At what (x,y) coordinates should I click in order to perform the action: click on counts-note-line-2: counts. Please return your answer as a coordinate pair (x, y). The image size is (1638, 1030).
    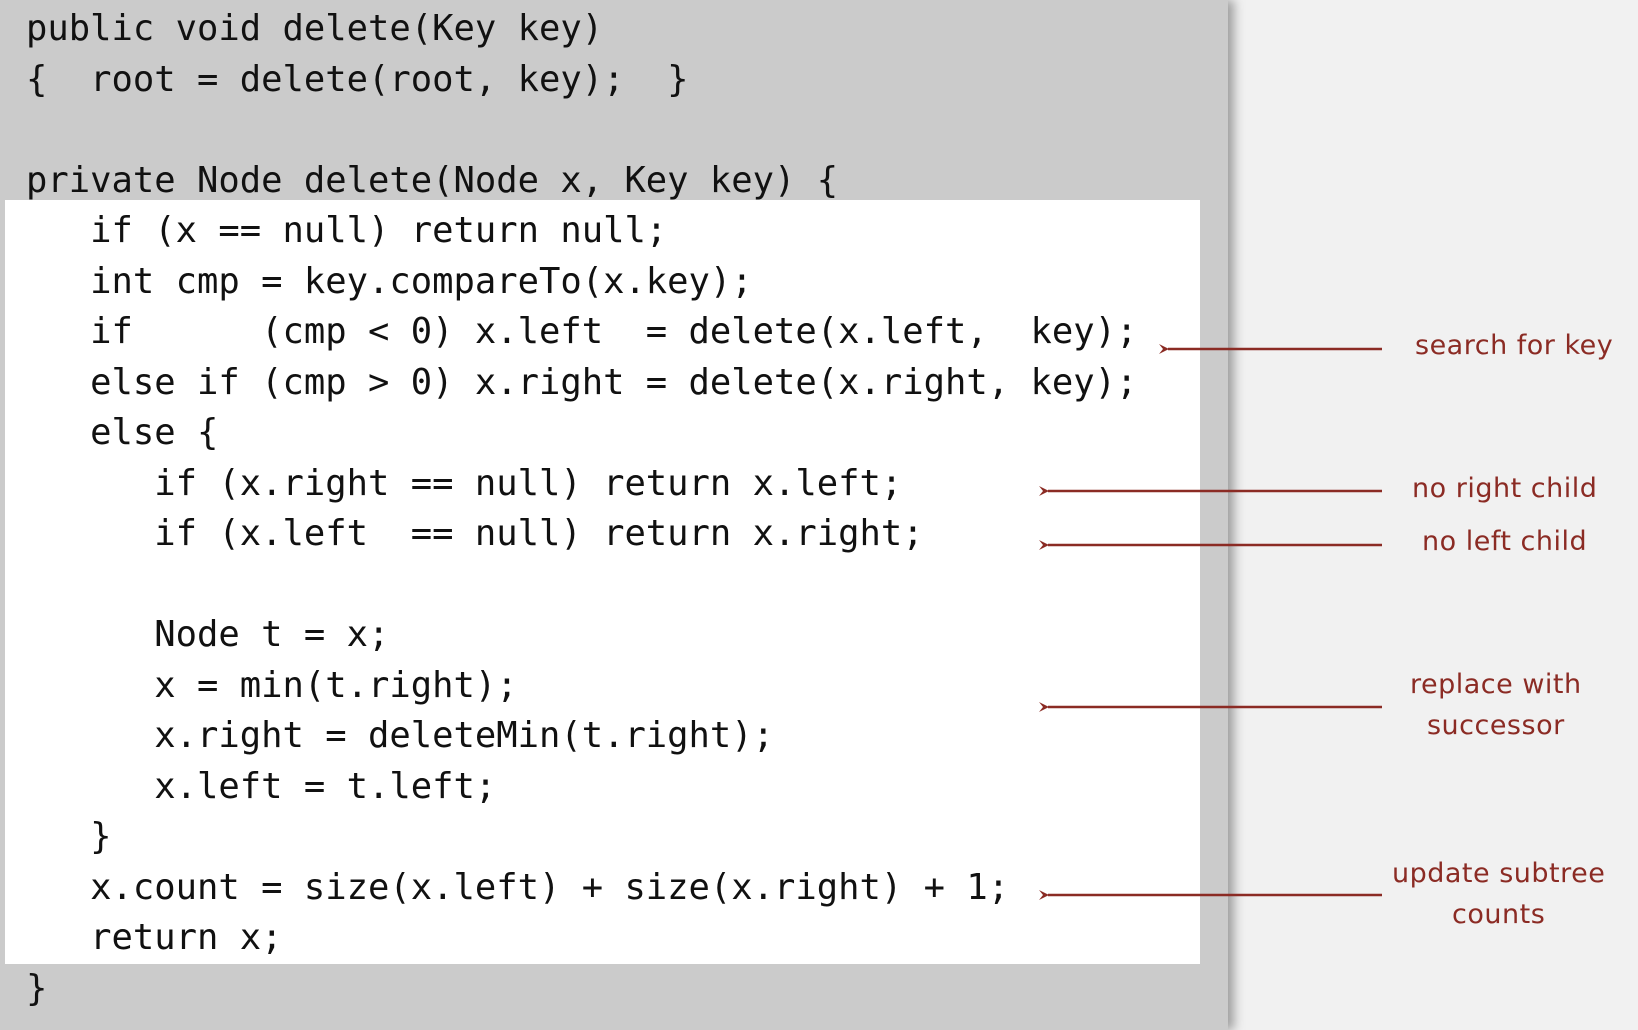
    Looking at the image, I should click on (1499, 914).